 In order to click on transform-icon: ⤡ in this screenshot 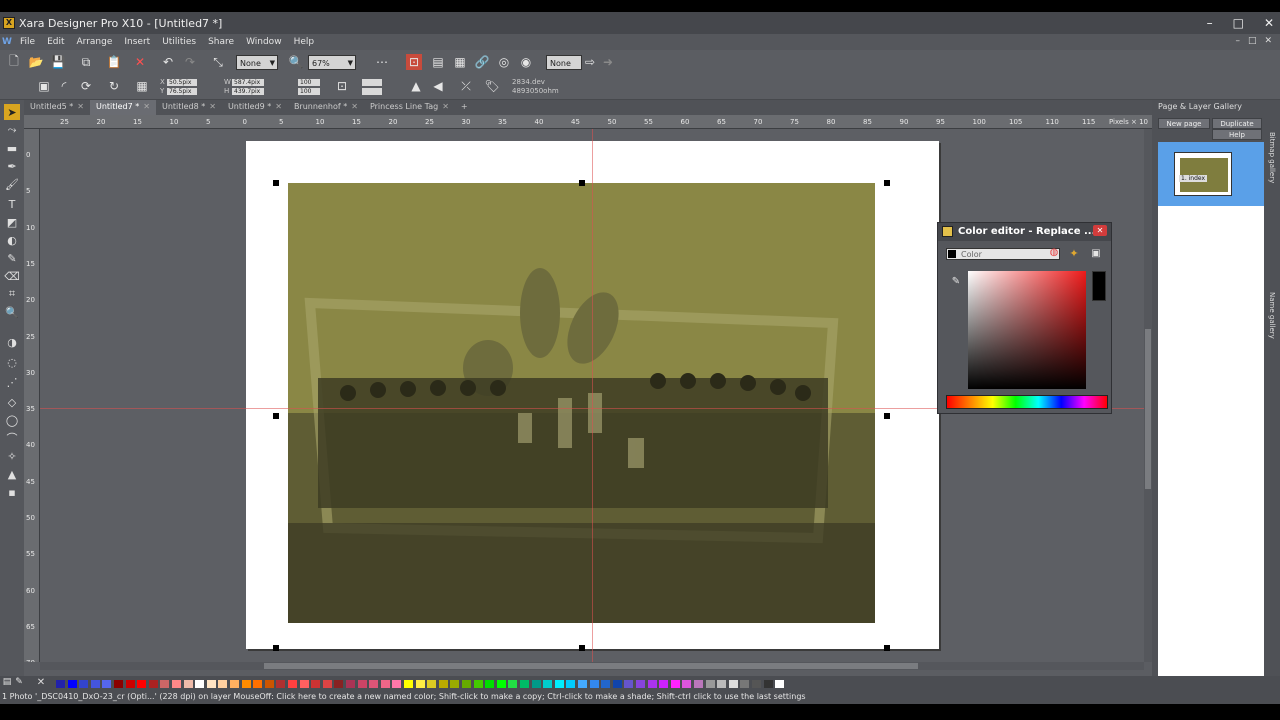, I will do `click(218, 62)`.